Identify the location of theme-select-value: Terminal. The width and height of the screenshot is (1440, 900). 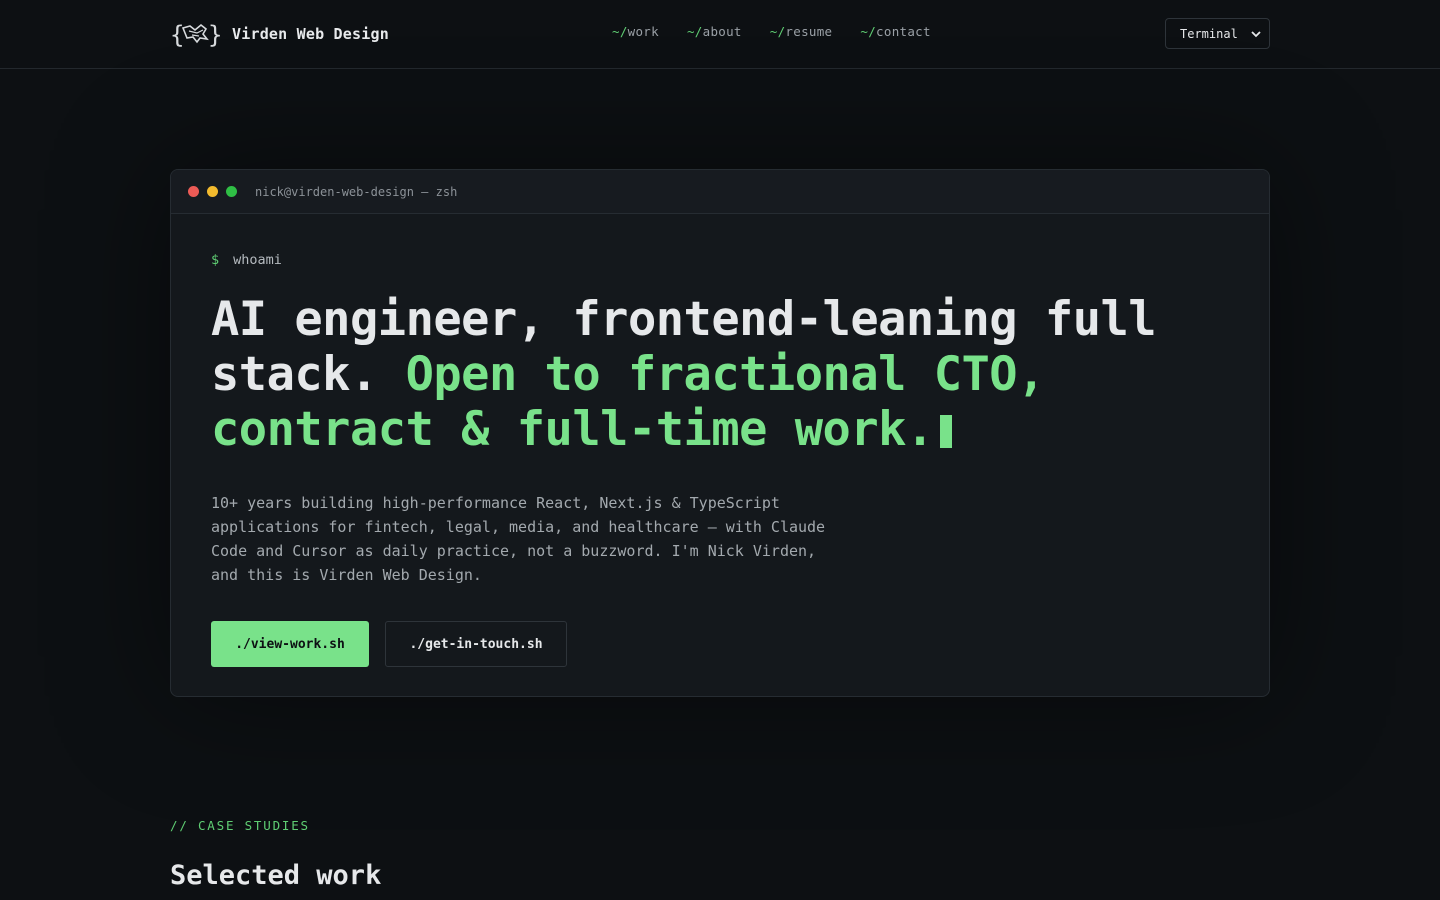
(1209, 33).